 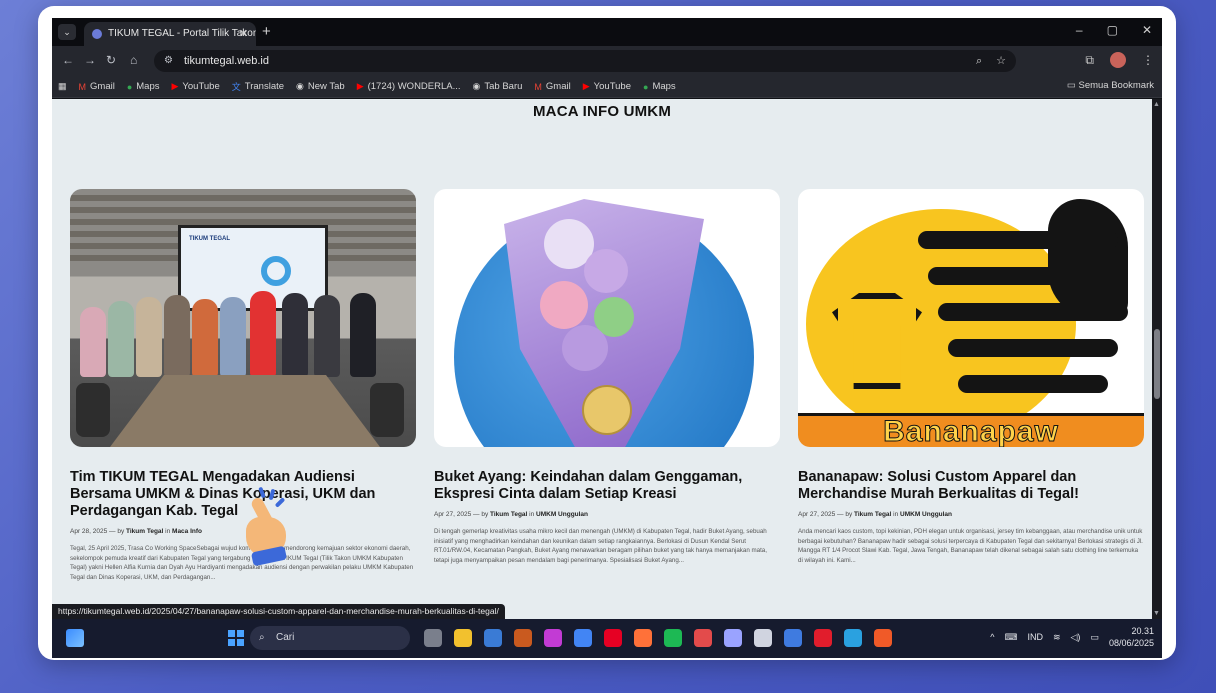 I want to click on article-1-category: Maca Info, so click(x=187, y=531).